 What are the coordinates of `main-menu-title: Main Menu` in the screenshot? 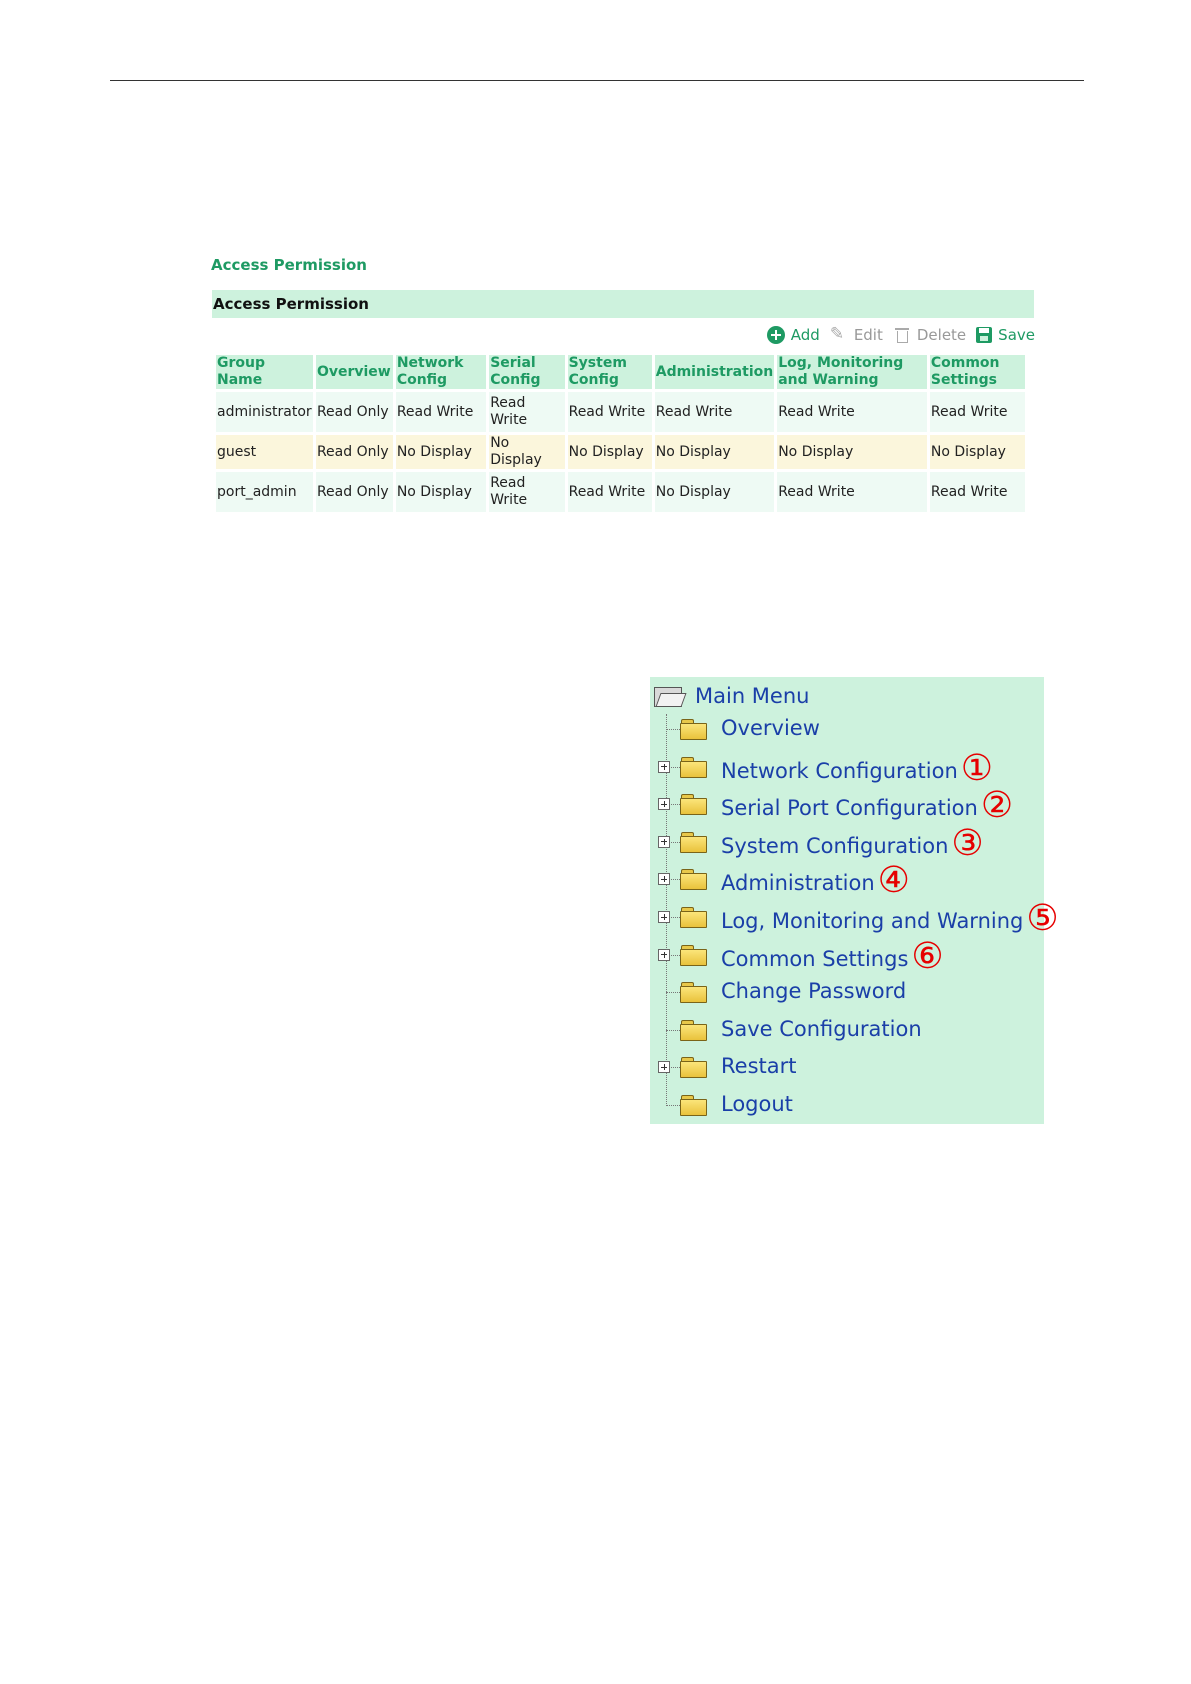 It's located at (752, 696).